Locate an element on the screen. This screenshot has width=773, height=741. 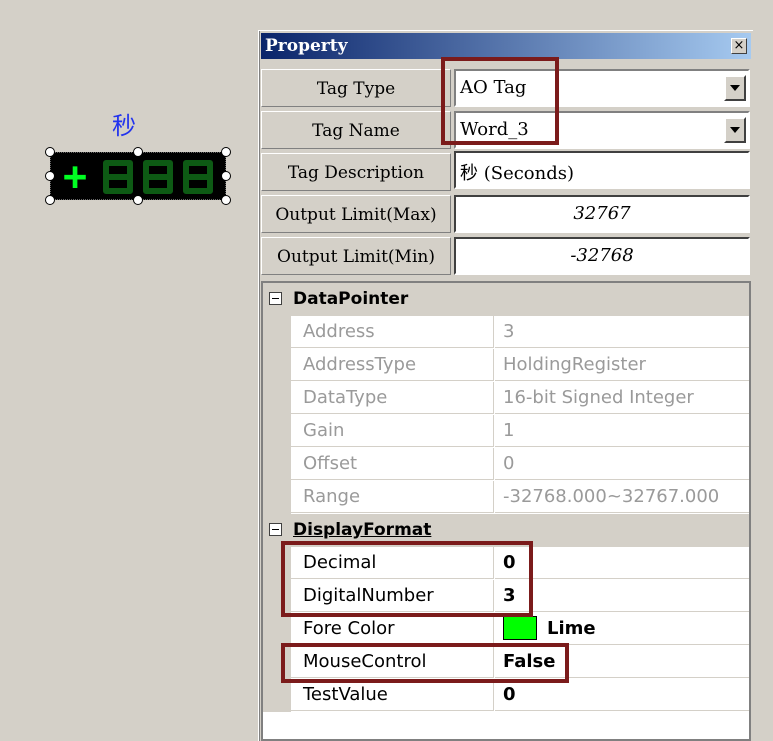
output-limit-max-value: 32767 is located at coordinates (602, 213).